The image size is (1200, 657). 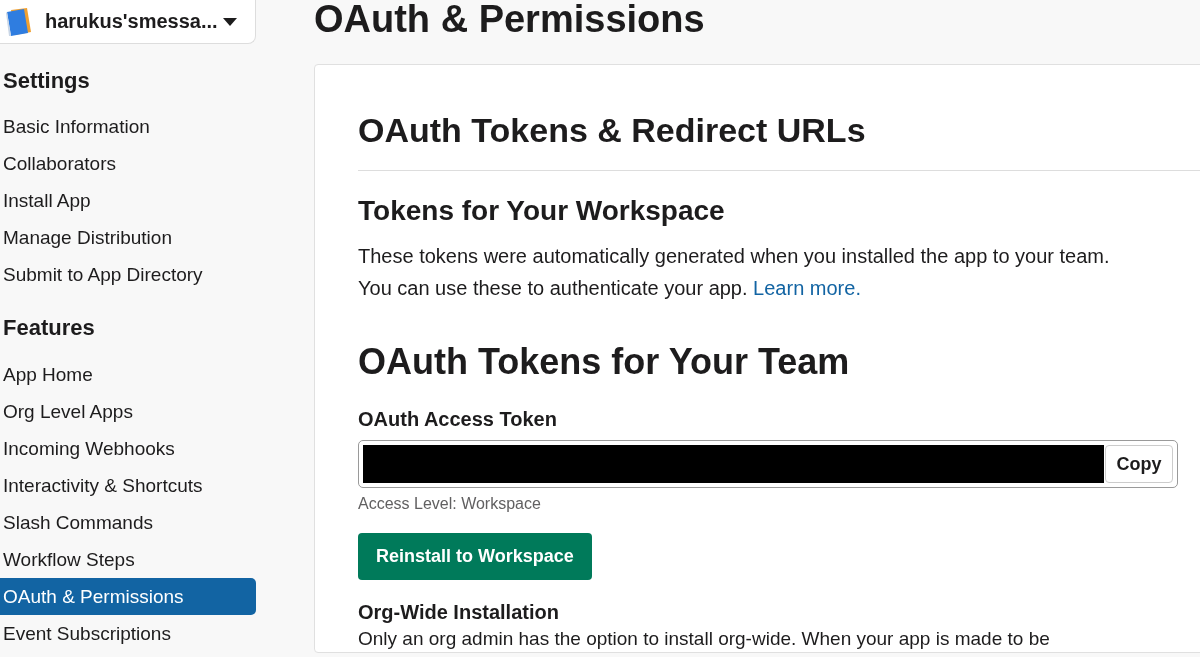 What do you see at coordinates (475, 556) in the screenshot?
I see `reinstall-button: Reinstall to Workspace` at bounding box center [475, 556].